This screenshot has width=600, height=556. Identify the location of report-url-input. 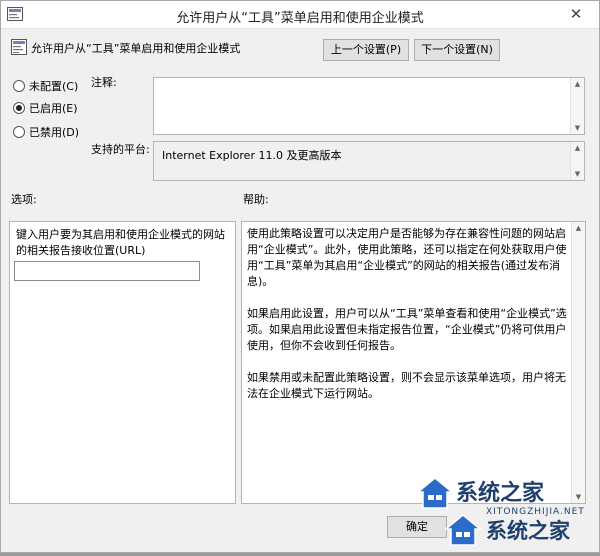
(107, 271).